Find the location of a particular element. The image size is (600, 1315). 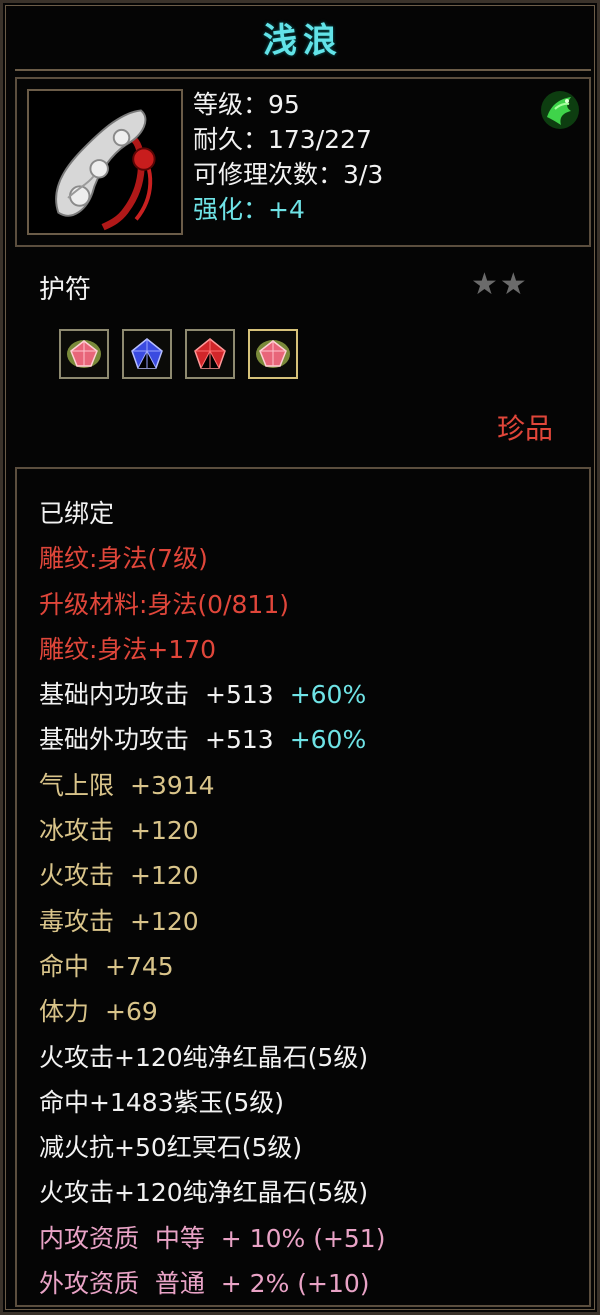

red-gem-icon is located at coordinates (210, 353).